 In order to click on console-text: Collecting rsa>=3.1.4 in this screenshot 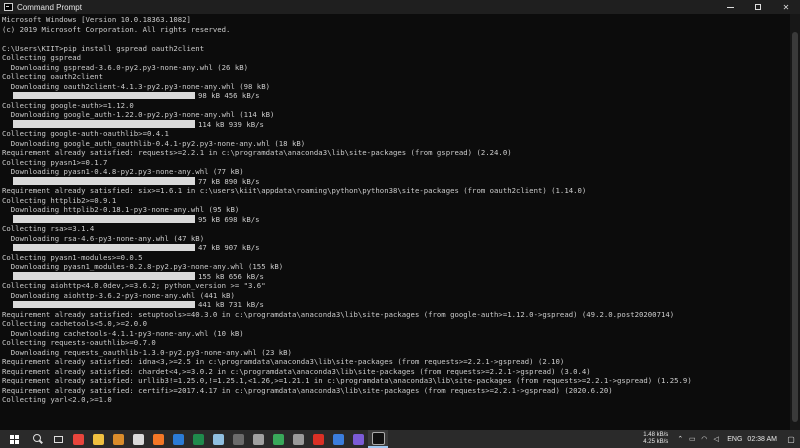, I will do `click(48, 228)`.